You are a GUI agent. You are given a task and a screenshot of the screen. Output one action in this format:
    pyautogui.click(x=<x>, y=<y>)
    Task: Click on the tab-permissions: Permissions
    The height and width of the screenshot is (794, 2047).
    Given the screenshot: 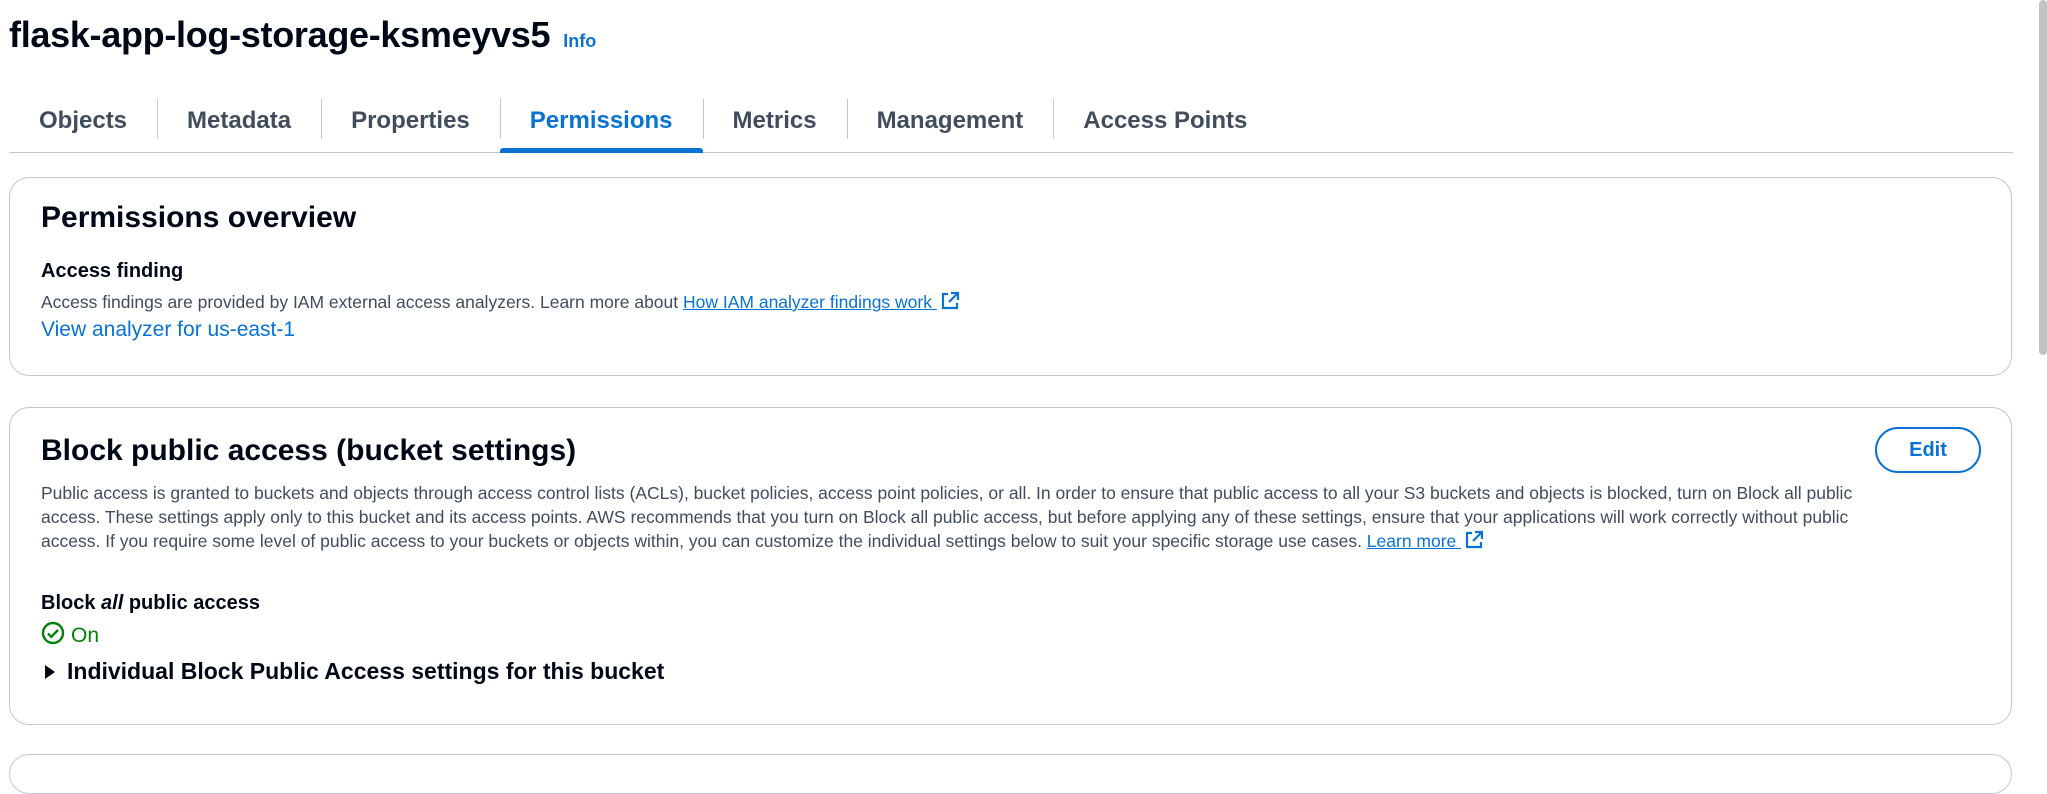 What is the action you would take?
    pyautogui.click(x=601, y=121)
    